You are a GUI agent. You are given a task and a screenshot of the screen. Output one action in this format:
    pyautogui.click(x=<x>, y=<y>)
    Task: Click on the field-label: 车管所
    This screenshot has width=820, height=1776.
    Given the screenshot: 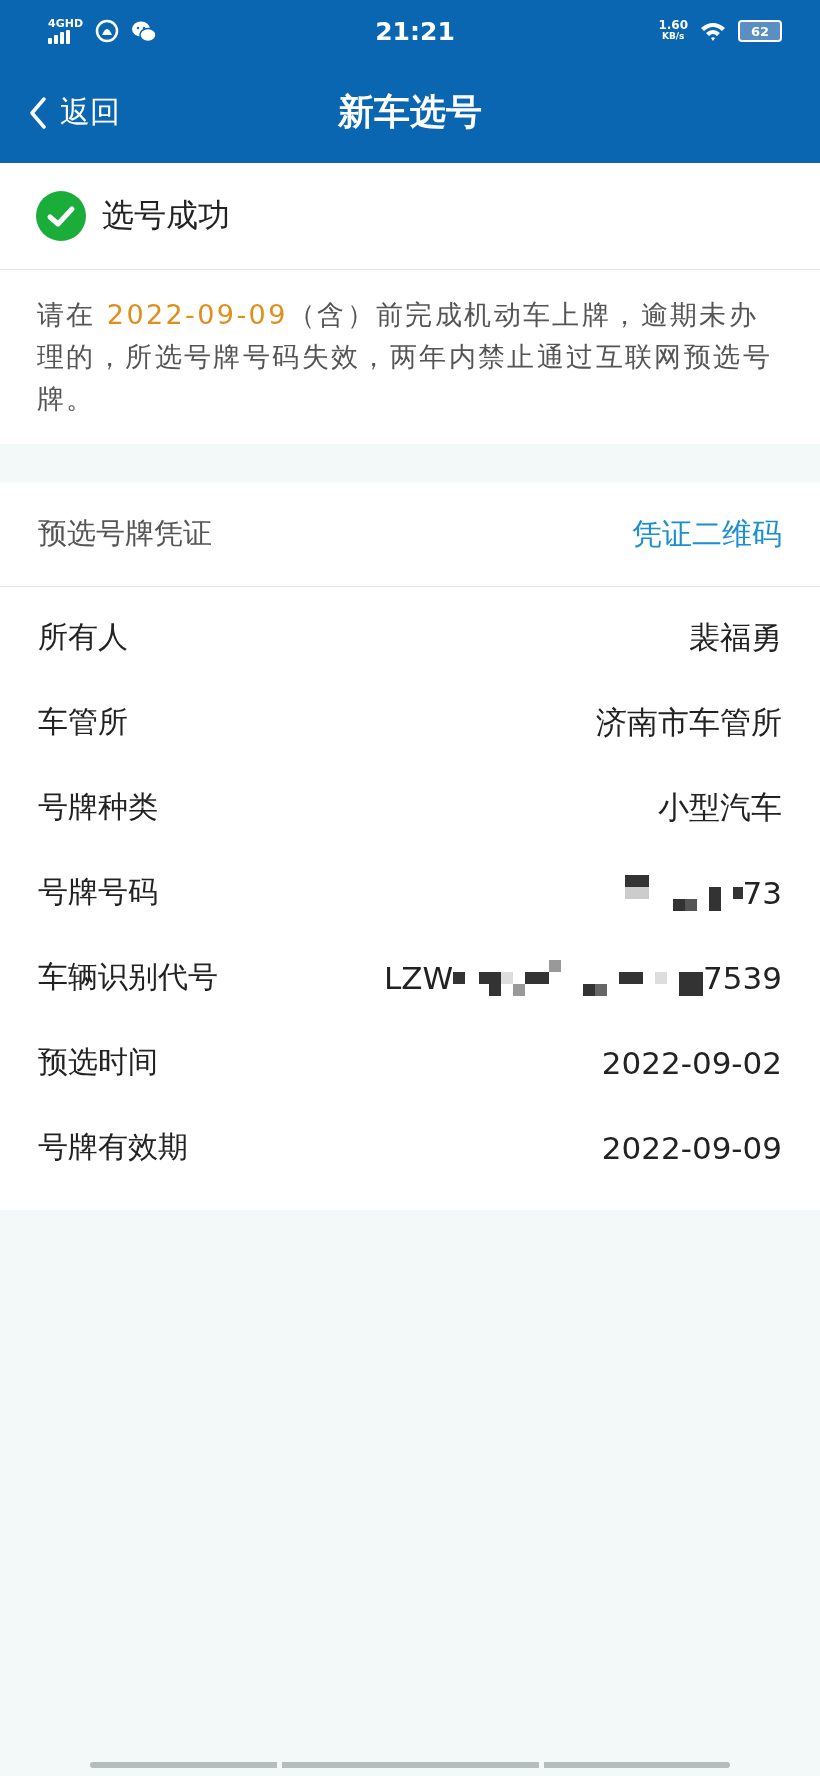 What is the action you would take?
    pyautogui.click(x=83, y=722)
    